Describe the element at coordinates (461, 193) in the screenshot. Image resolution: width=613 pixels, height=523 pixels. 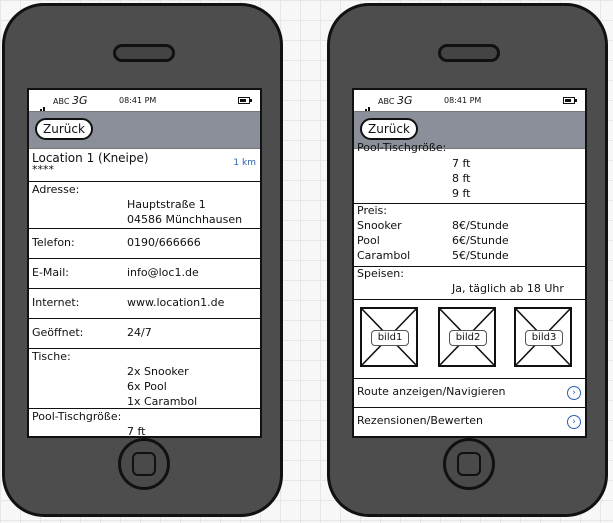
I see `pool-size-item: 9 ft` at that location.